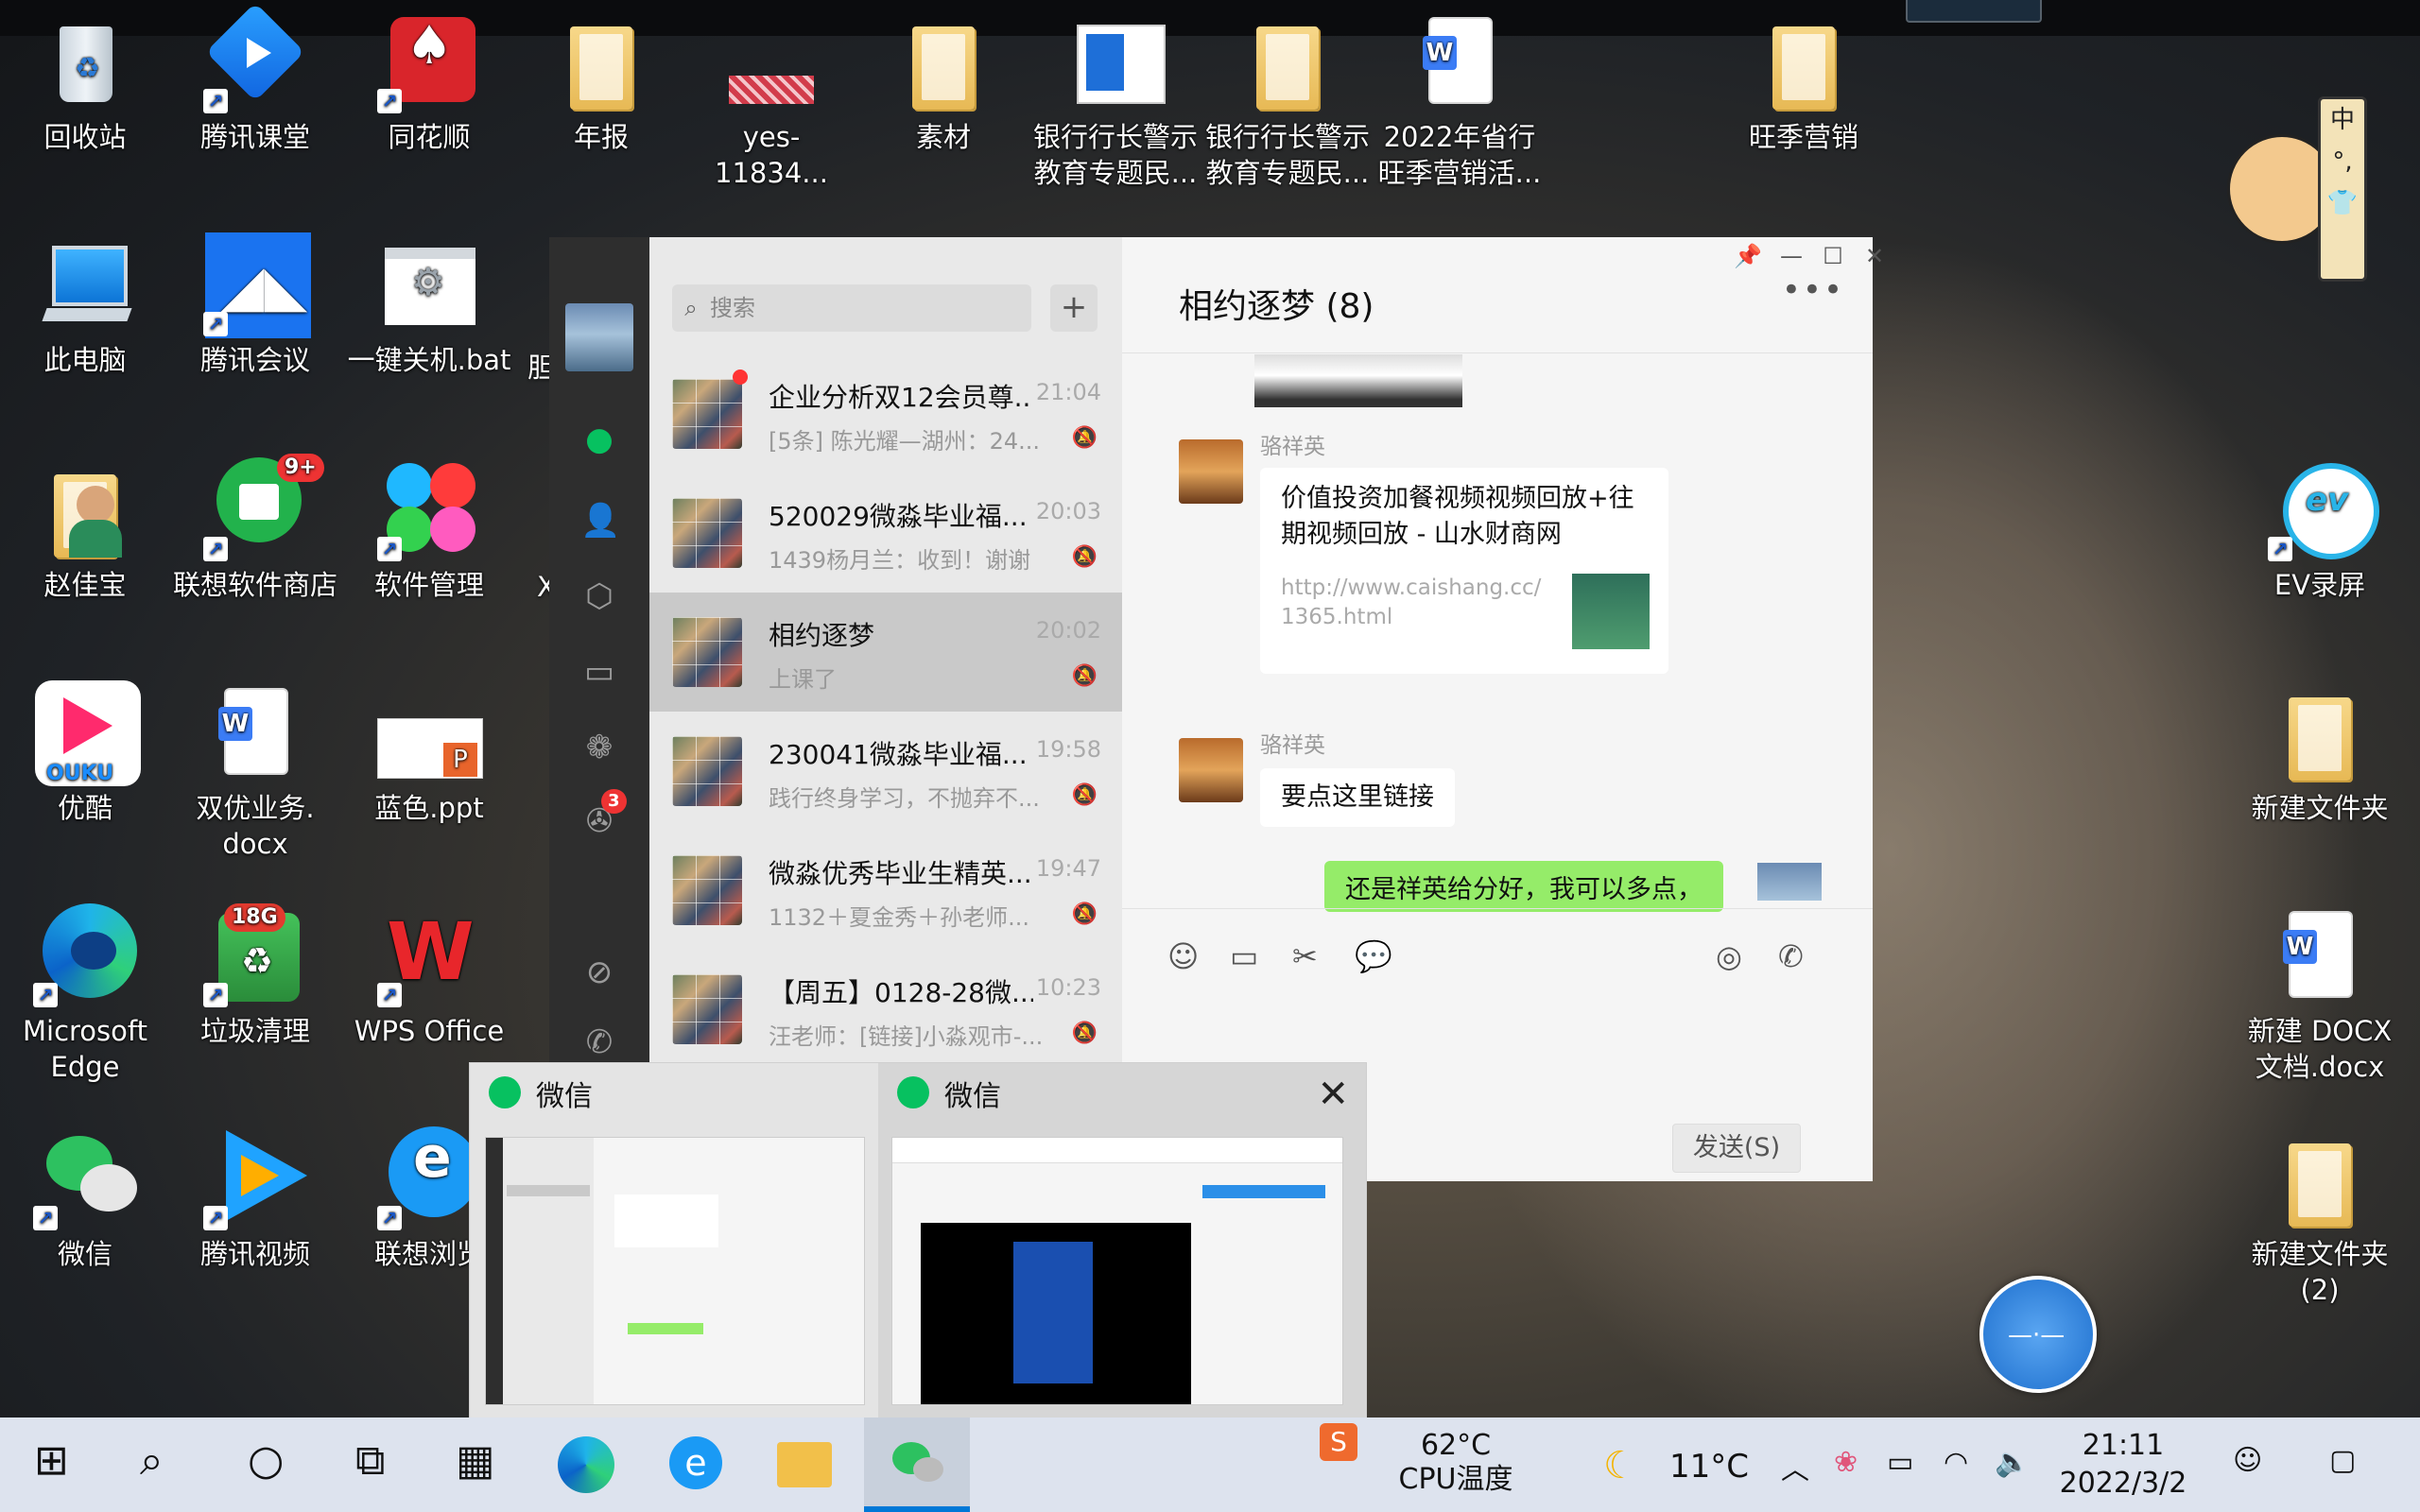 The width and height of the screenshot is (2420, 1512). I want to click on app-tray-icon: ❀, so click(1846, 1462).